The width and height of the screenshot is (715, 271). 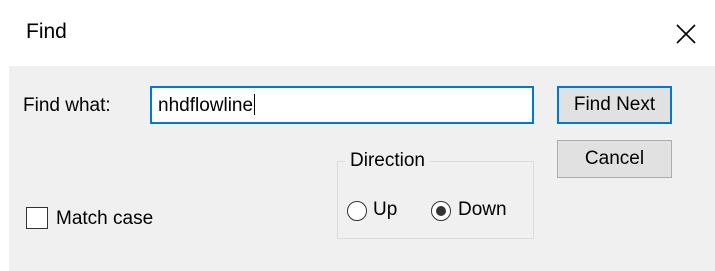 I want to click on direction-up-radio, so click(x=357, y=211).